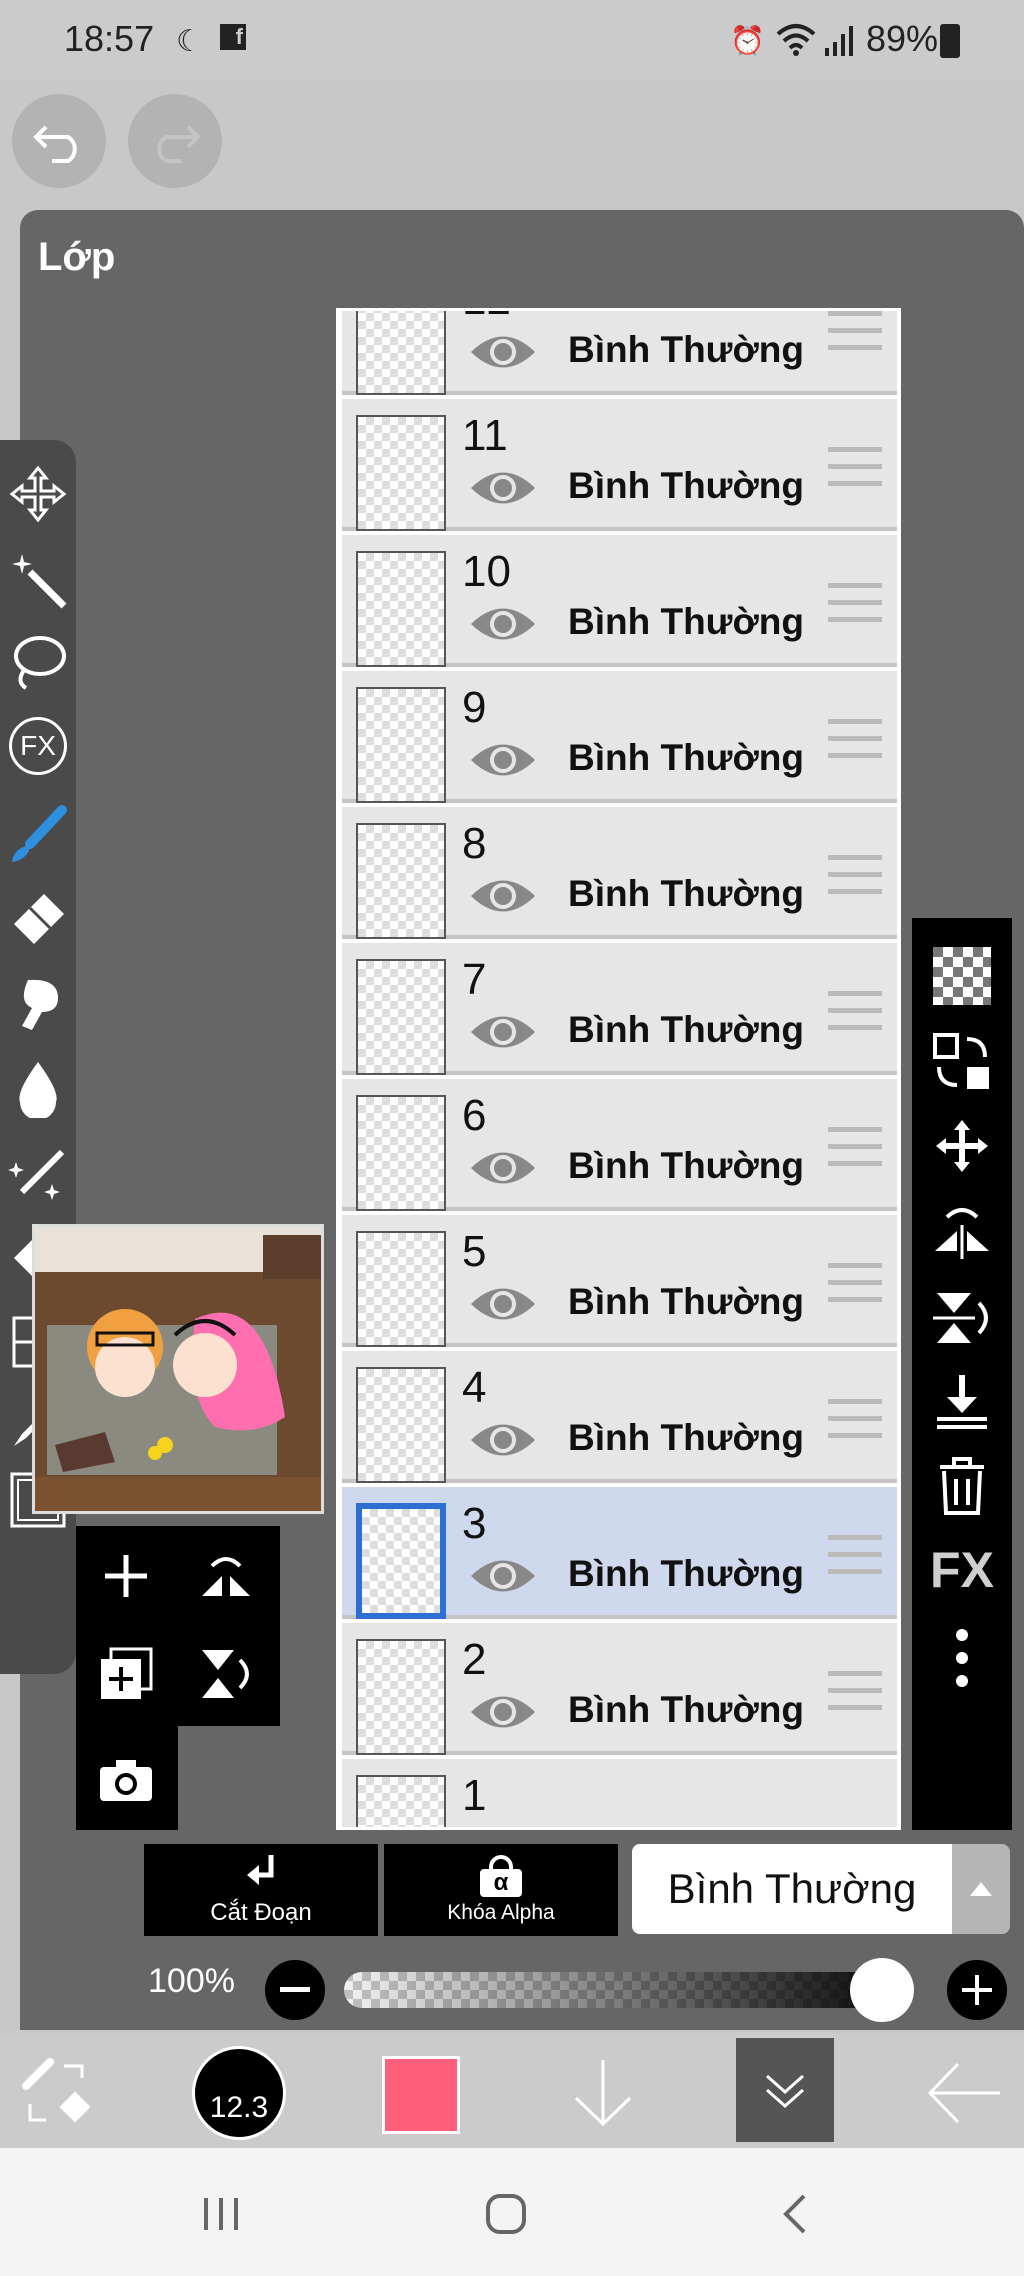 Image resolution: width=1024 pixels, height=2276 pixels. Describe the element at coordinates (38, 1174) in the screenshot. I see `sparkle-brush-icon` at that location.